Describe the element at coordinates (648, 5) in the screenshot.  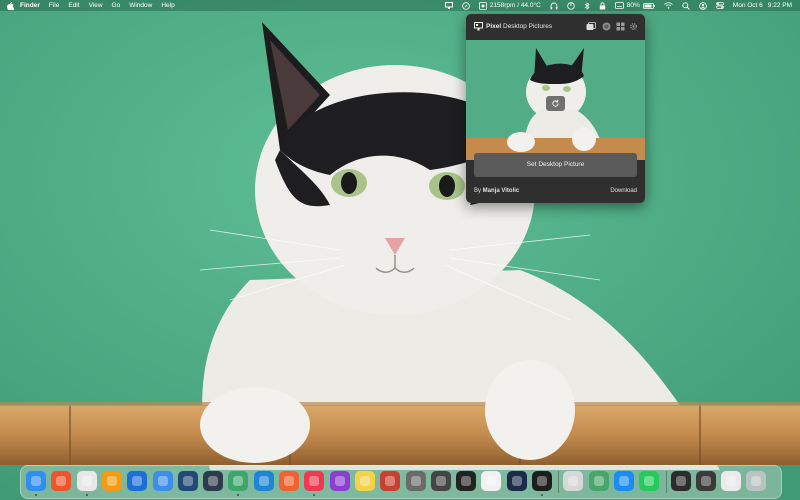
I see `battery-icon` at that location.